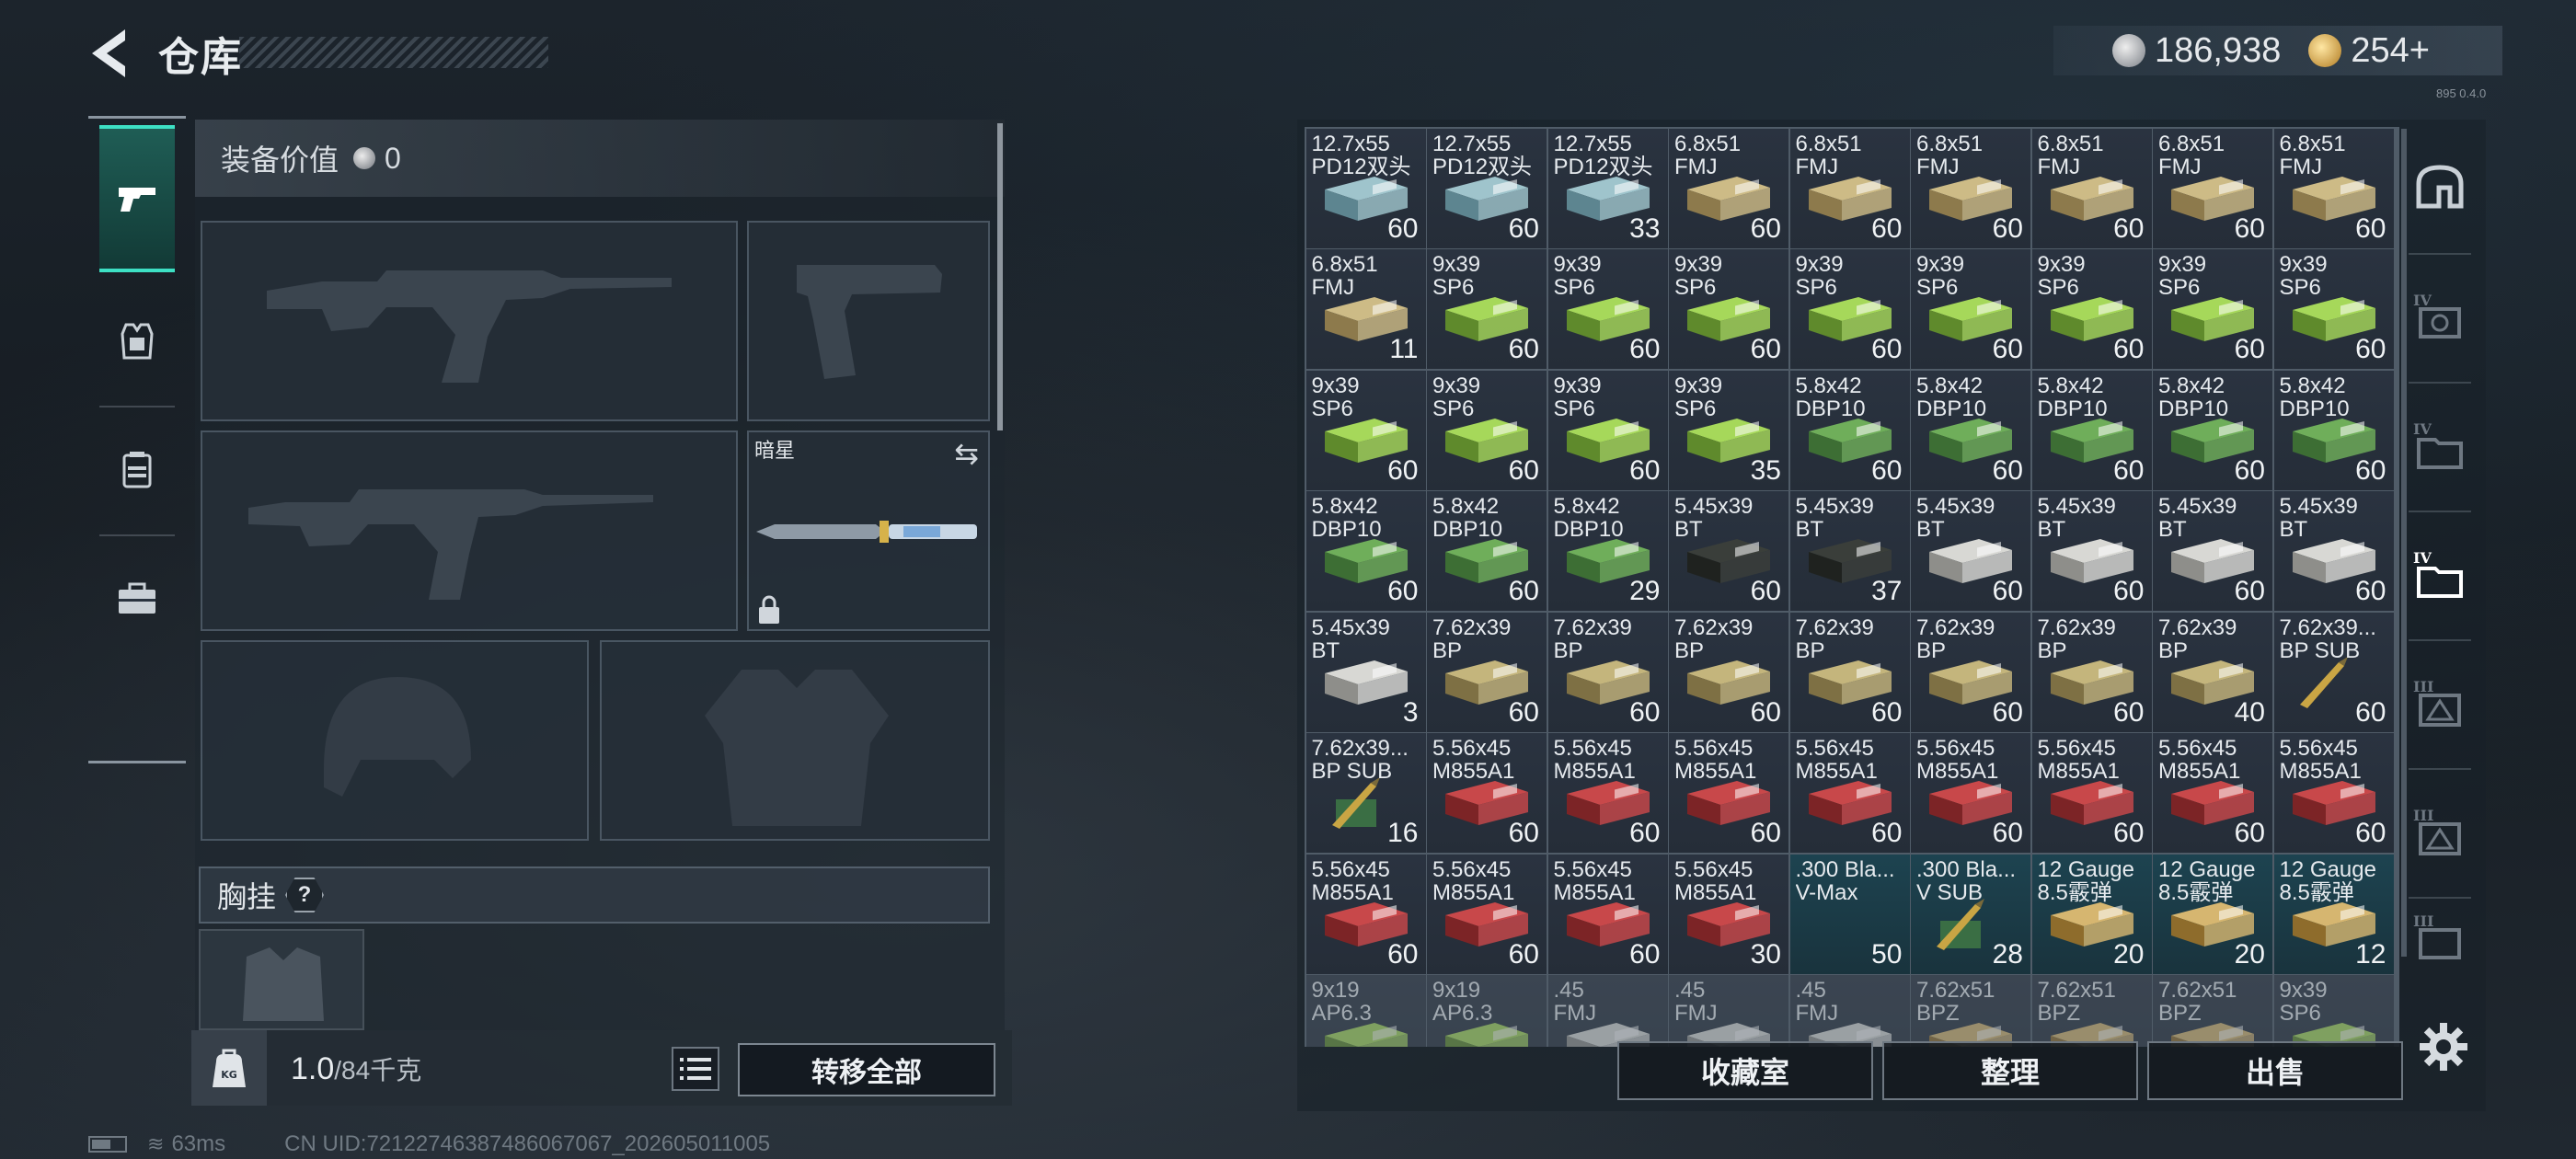 The image size is (2576, 1159). I want to click on sort-button: 整理, so click(2010, 1070).